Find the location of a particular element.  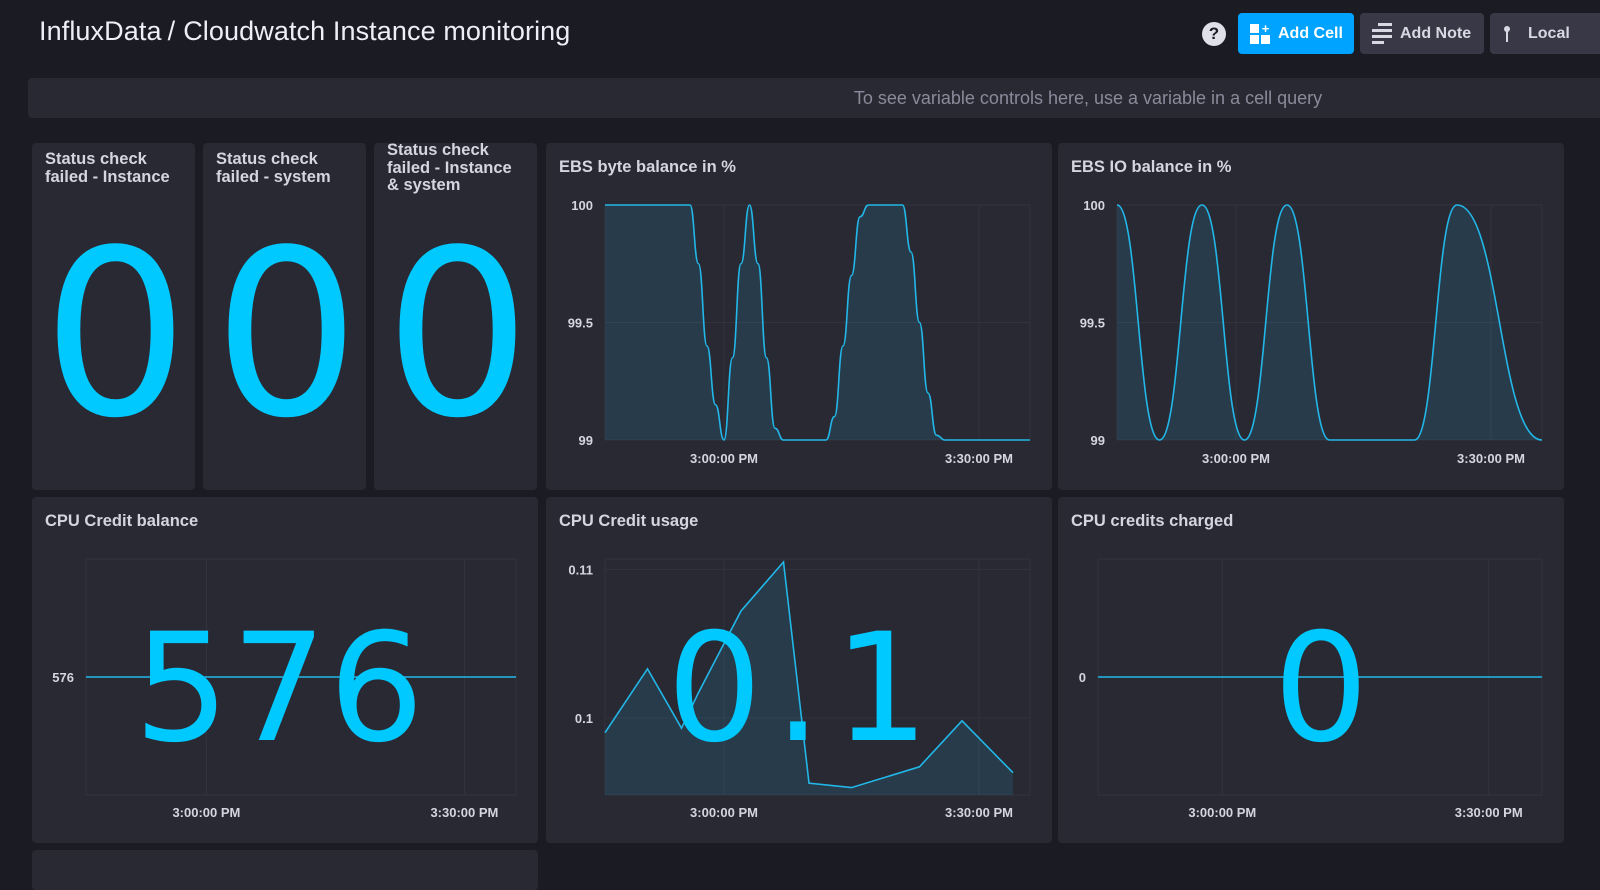

cpu-credit-usage-chart: 3:00:00 PM 3:30:00 PM 0.11 0.1 is located at coordinates (799, 689).